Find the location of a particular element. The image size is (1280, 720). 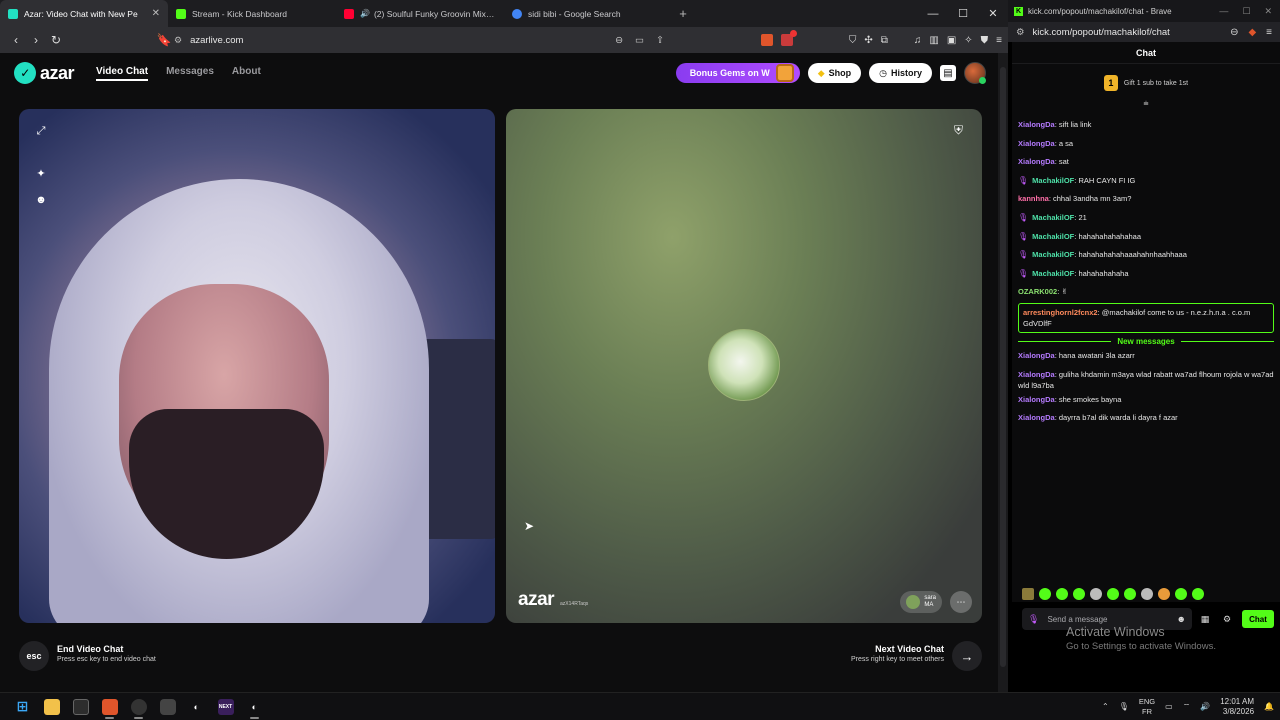

nav-video-chat: Video Chat is located at coordinates (122, 73).